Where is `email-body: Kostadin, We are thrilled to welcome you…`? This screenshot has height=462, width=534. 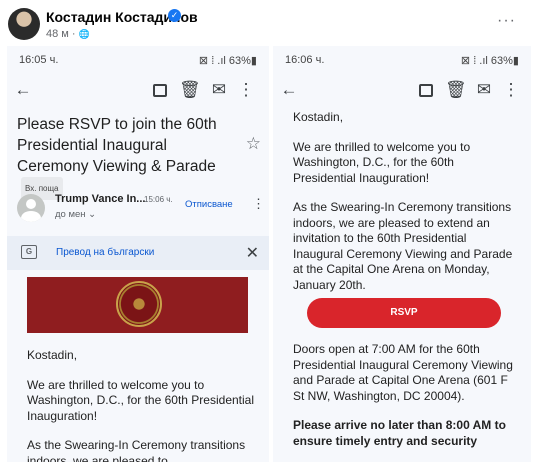
email-body: Kostadin, We are thrilled to welcome you… is located at coordinates (142, 405).